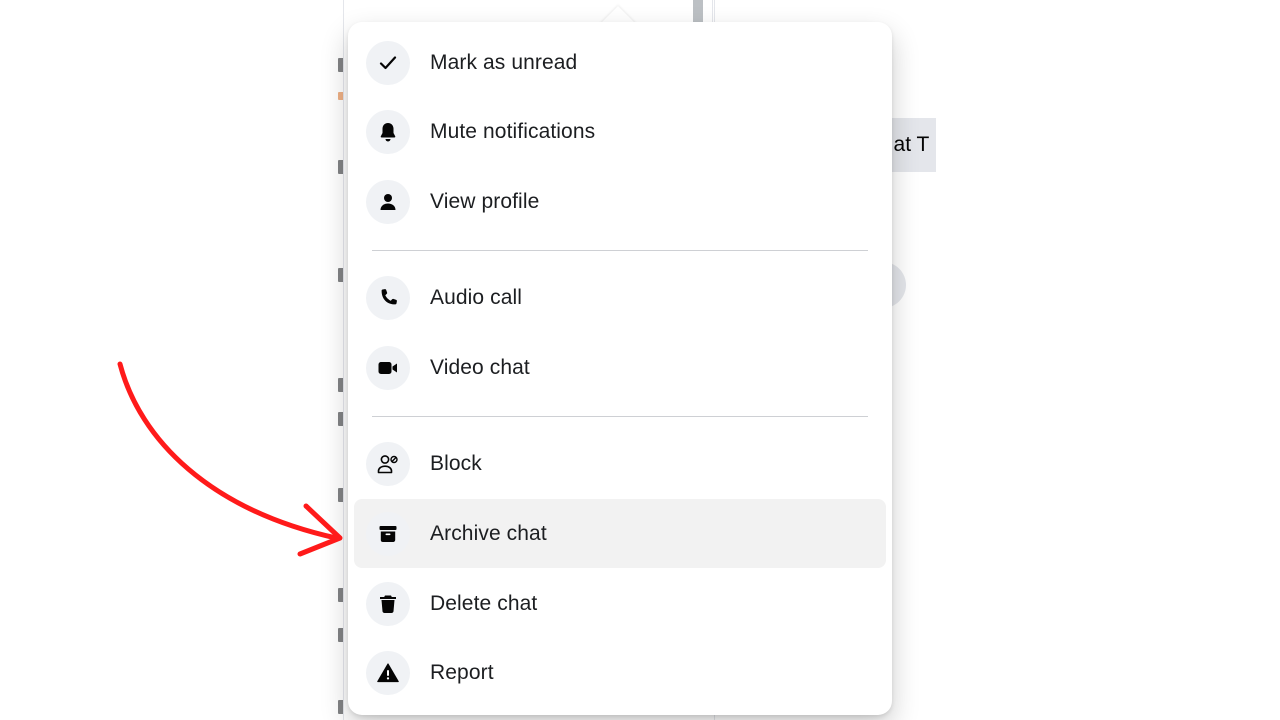 This screenshot has height=720, width=1280. What do you see at coordinates (504, 62) in the screenshot?
I see `menu-item-label: Mark as unread` at bounding box center [504, 62].